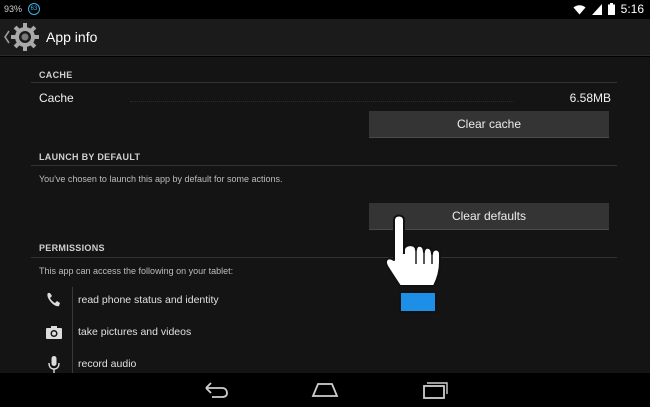 This screenshot has width=650, height=407. I want to click on dotted-leader, so click(322, 101).